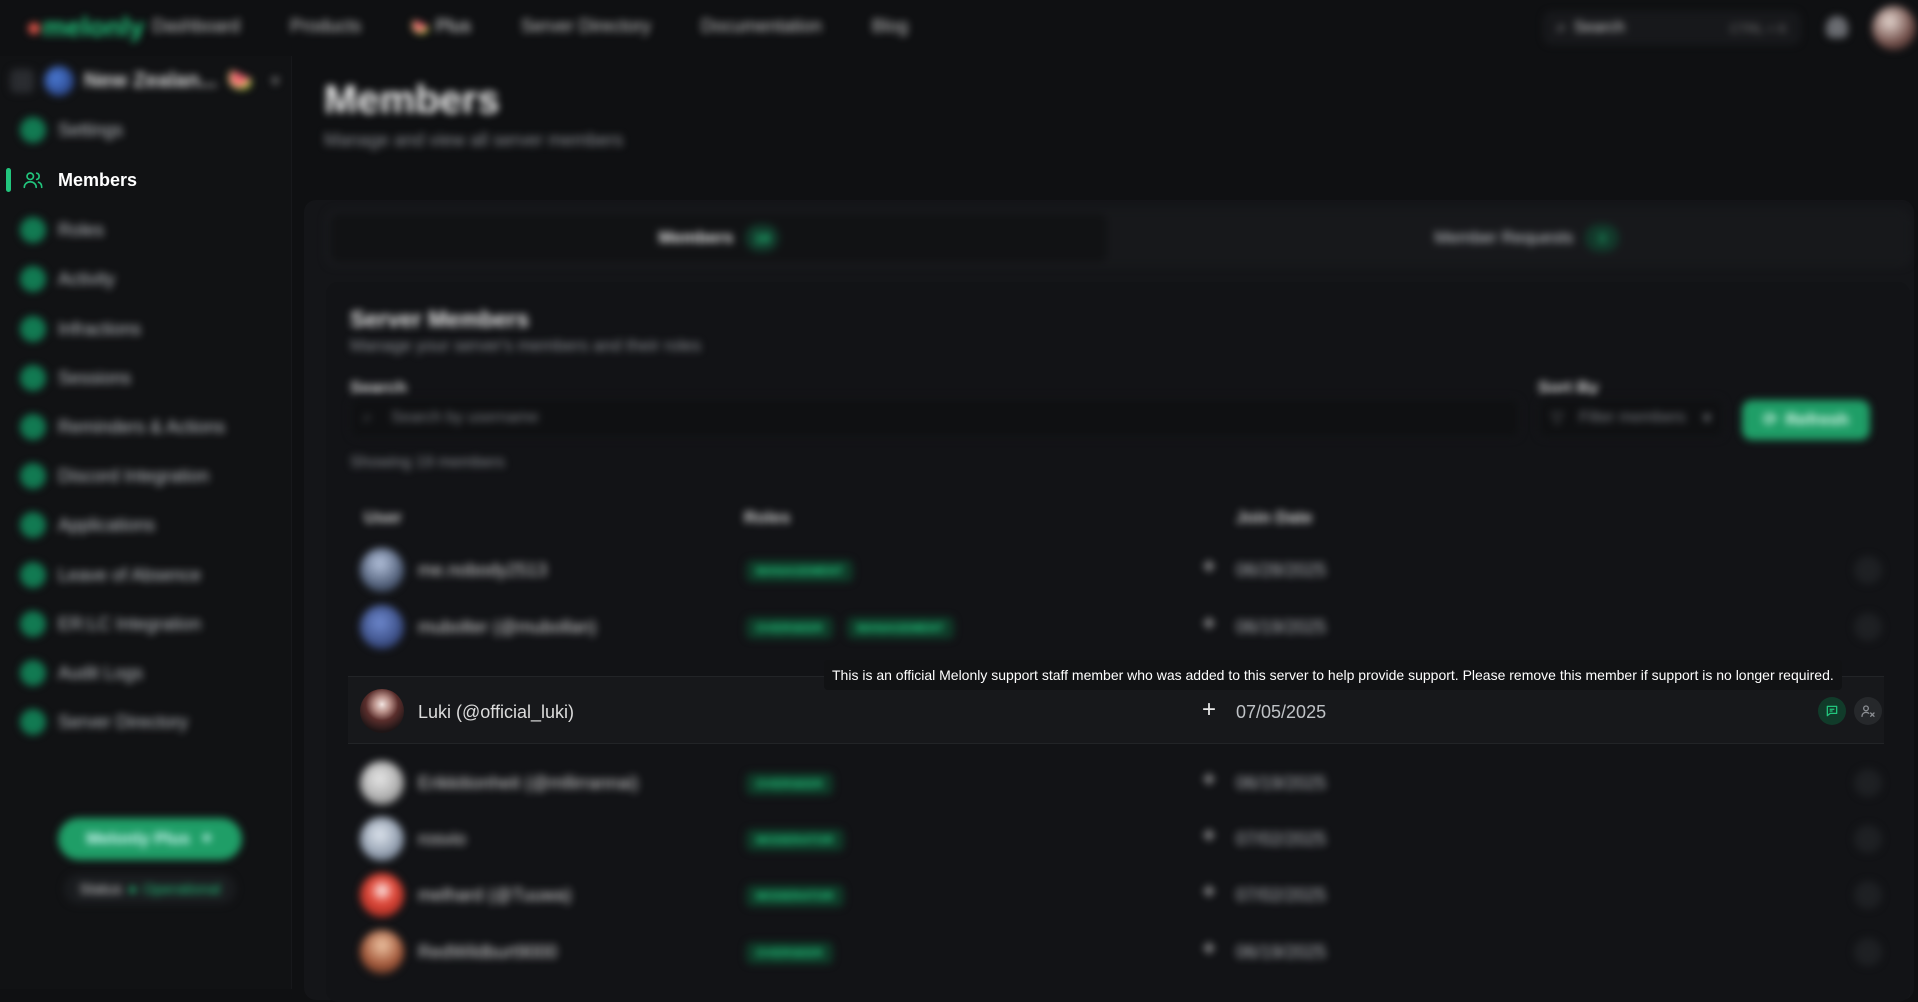 The width and height of the screenshot is (1918, 1002). I want to click on support-message-icon, so click(1832, 711).